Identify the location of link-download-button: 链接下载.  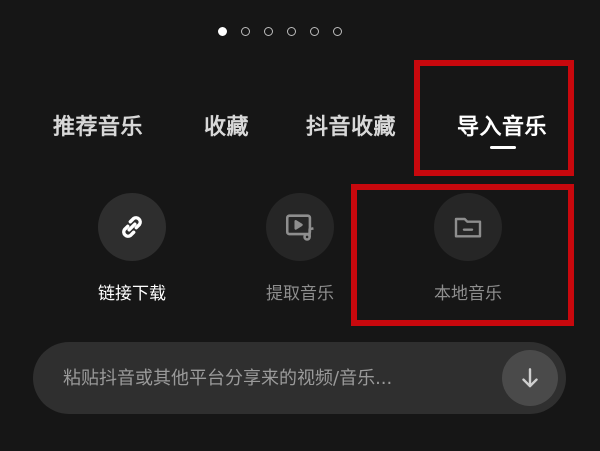
(132, 248).